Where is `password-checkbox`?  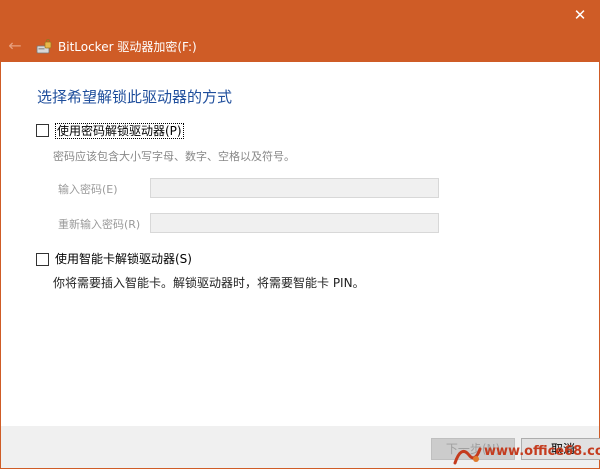 password-checkbox is located at coordinates (42, 130).